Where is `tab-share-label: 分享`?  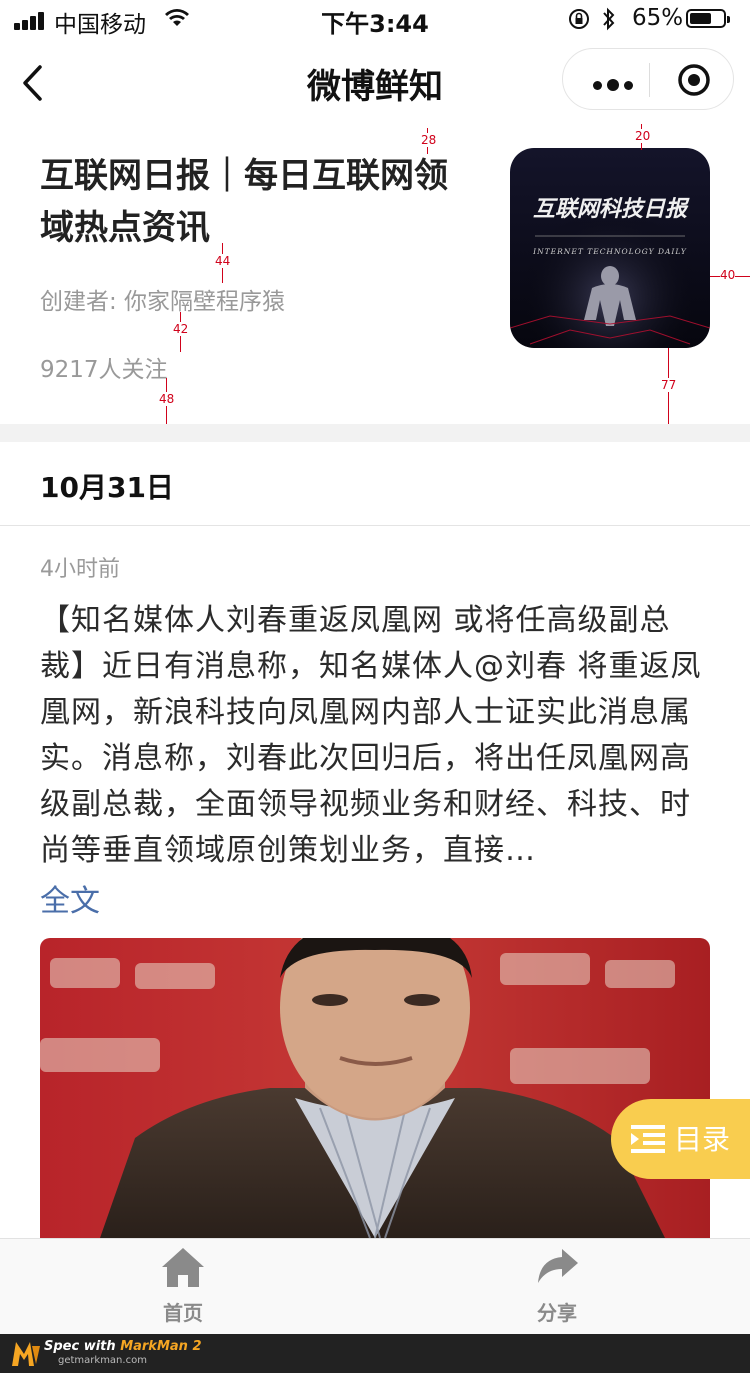 tab-share-label: 分享 is located at coordinates (557, 1313).